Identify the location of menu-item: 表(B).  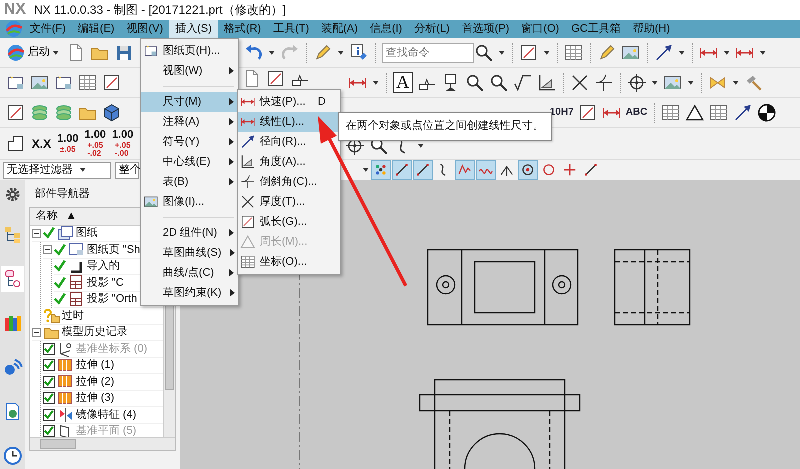
(189, 182).